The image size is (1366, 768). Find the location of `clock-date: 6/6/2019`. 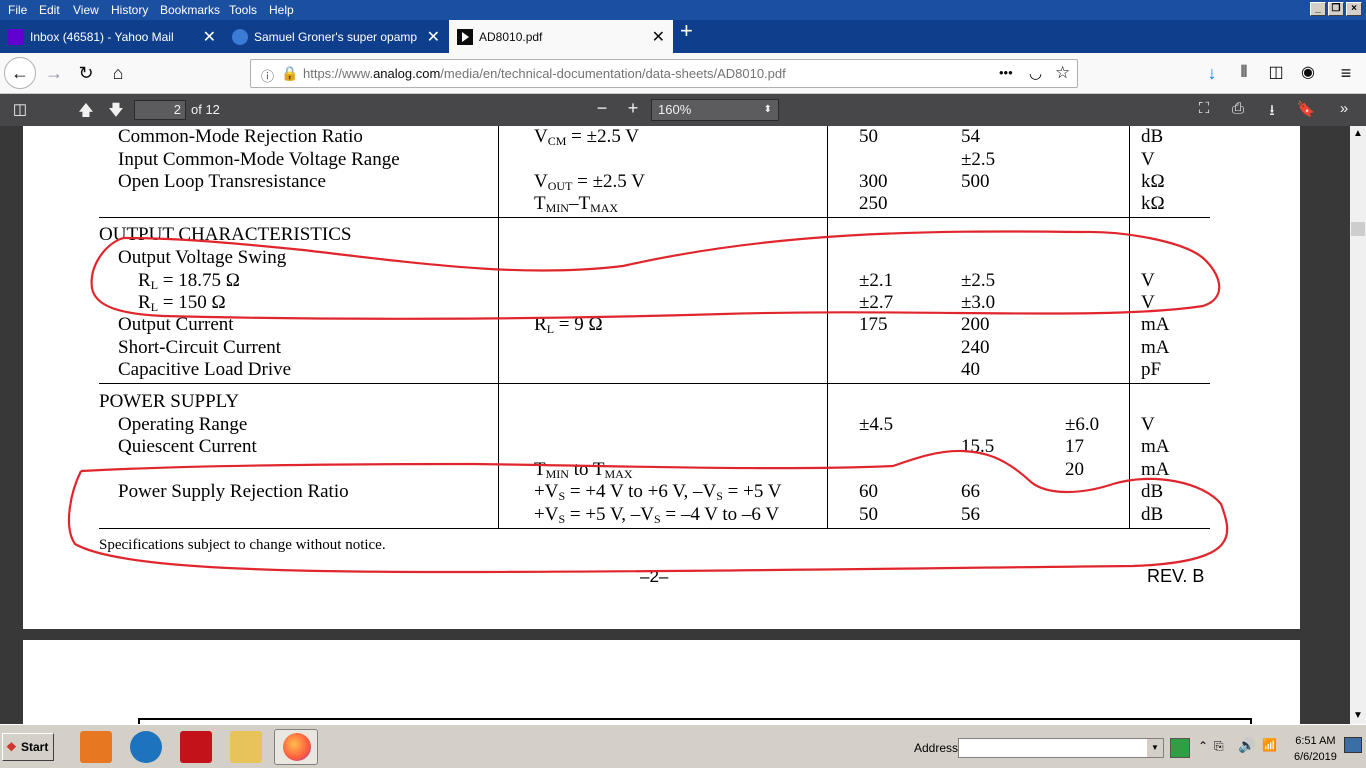

clock-date: 6/6/2019 is located at coordinates (1315, 757).